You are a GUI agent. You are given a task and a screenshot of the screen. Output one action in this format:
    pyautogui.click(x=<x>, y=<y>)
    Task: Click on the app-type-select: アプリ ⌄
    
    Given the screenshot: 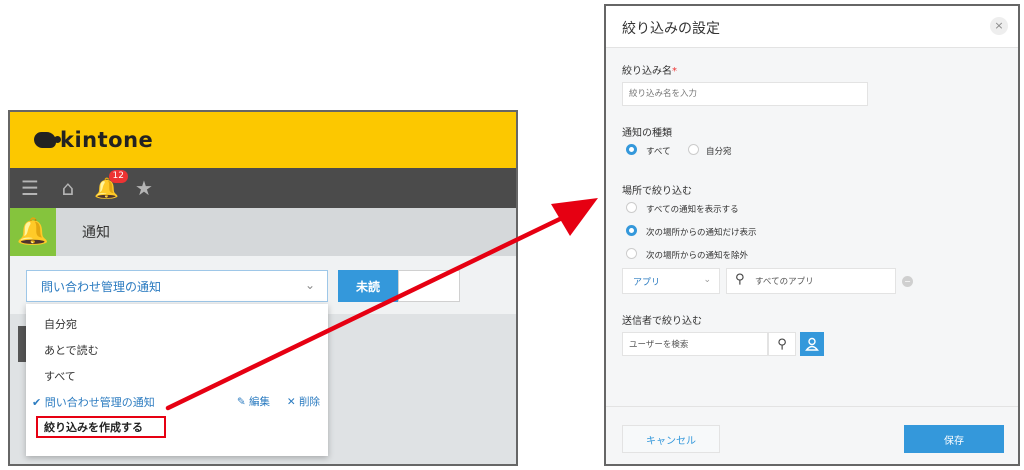 What is the action you would take?
    pyautogui.click(x=671, y=281)
    